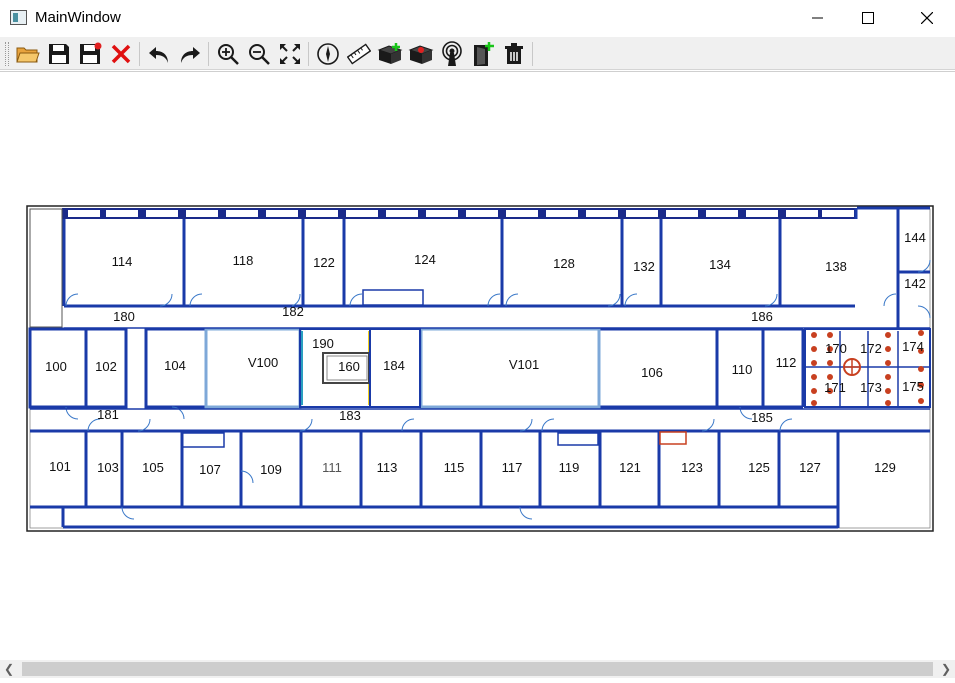 The height and width of the screenshot is (683, 955). I want to click on room-label: 184, so click(394, 365).